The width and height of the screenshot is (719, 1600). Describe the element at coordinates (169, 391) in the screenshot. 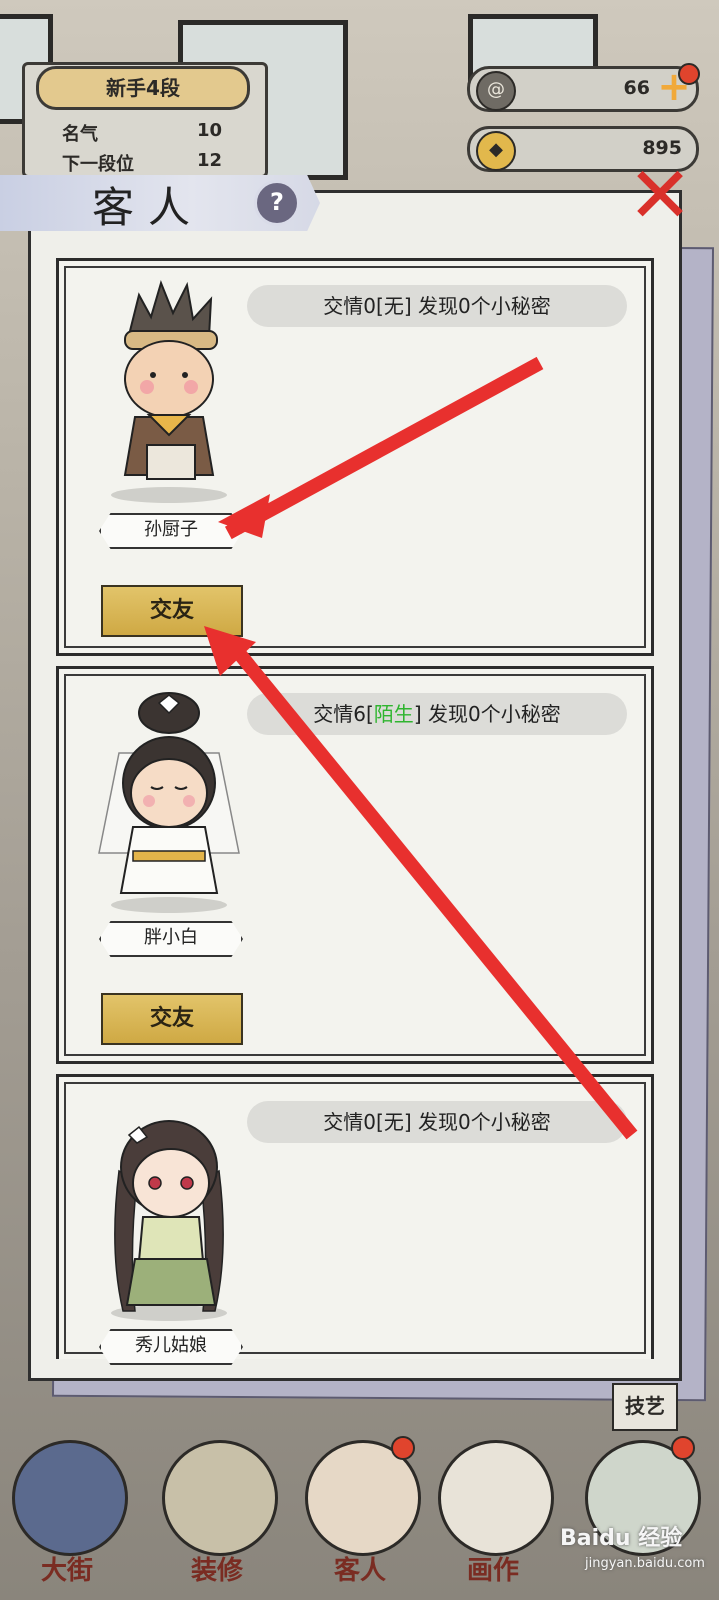

I see `chef-portrait` at that location.